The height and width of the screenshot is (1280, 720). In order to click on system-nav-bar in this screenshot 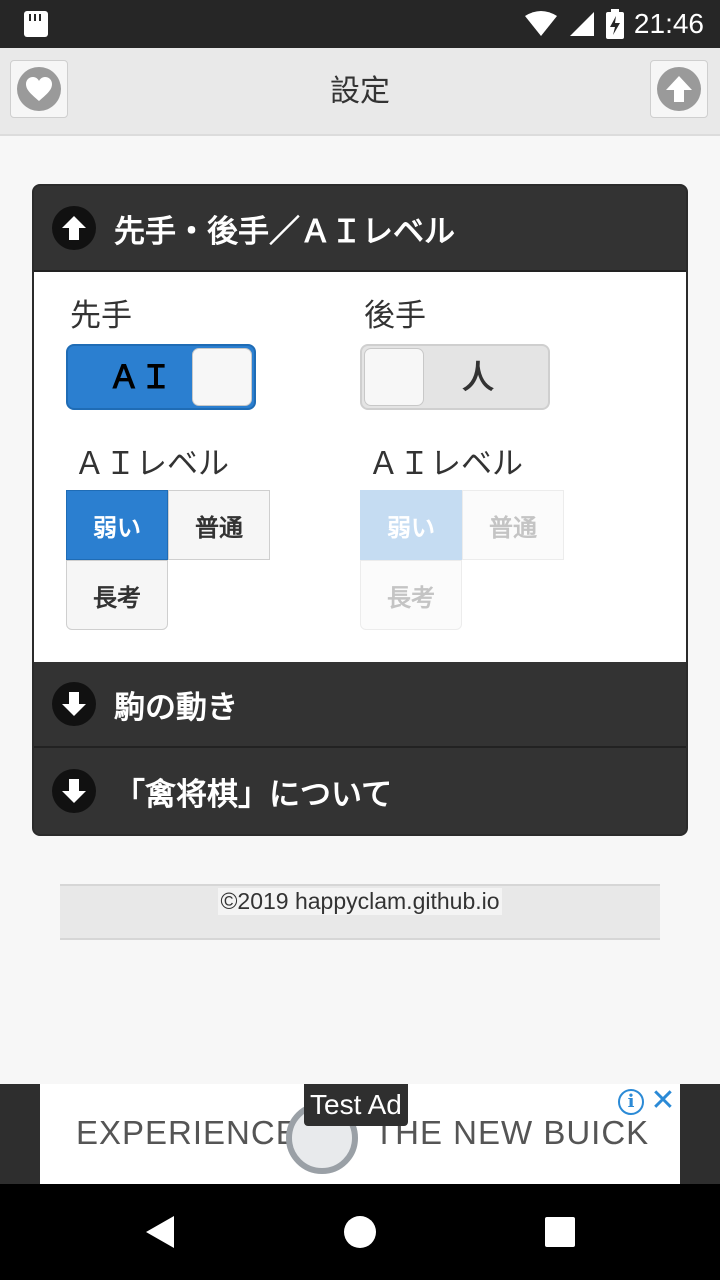, I will do `click(360, 1232)`.